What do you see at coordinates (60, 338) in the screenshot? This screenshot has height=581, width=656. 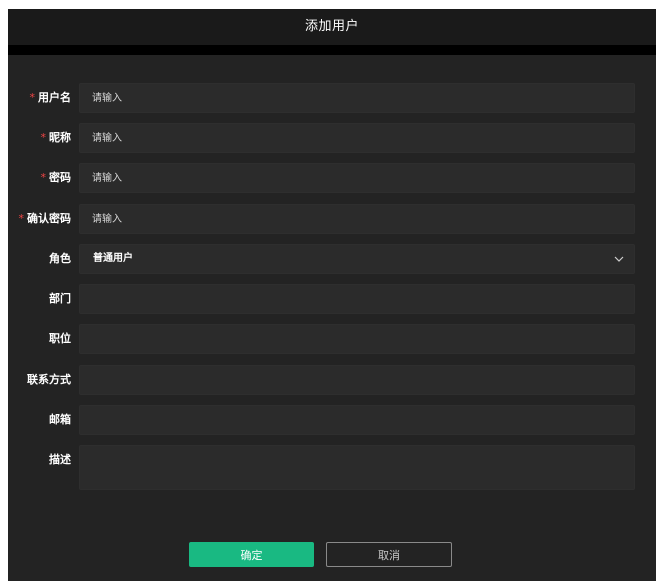 I see `position-label: 职位` at bounding box center [60, 338].